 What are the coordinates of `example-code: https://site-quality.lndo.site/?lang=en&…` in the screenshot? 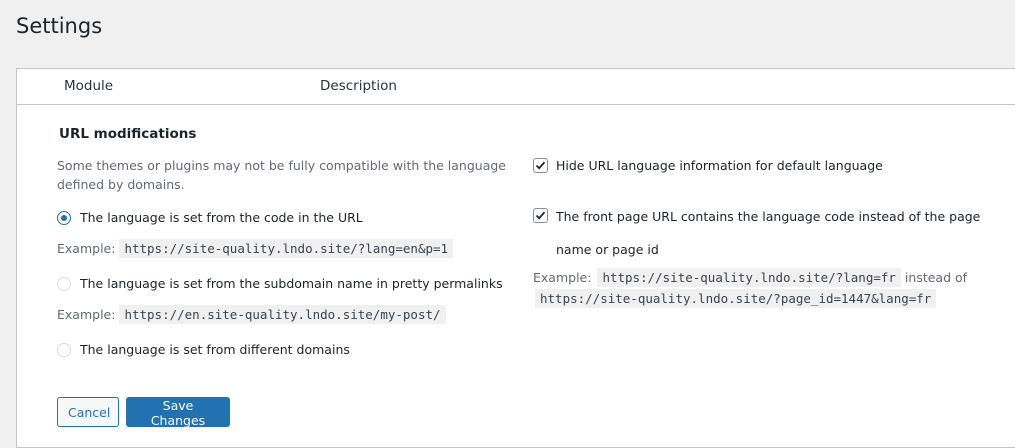 It's located at (286, 248).